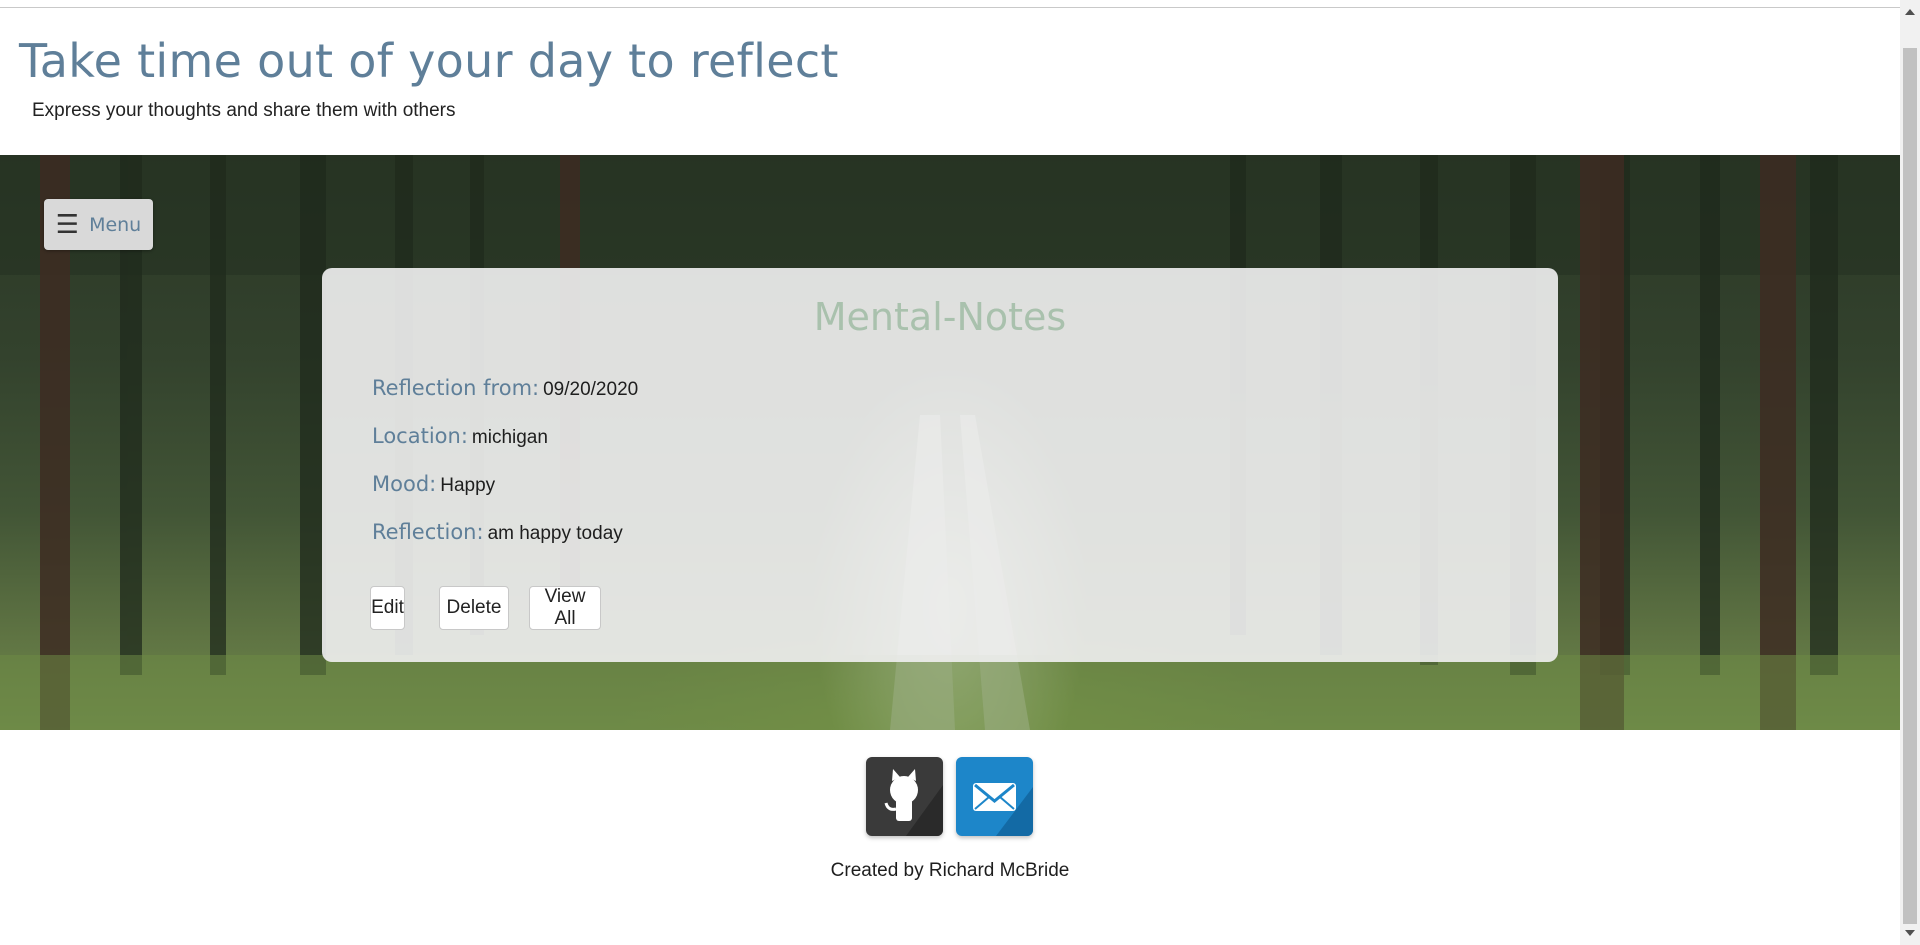  Describe the element at coordinates (1910, 486) in the screenshot. I see `scrollbar-thumb` at that location.